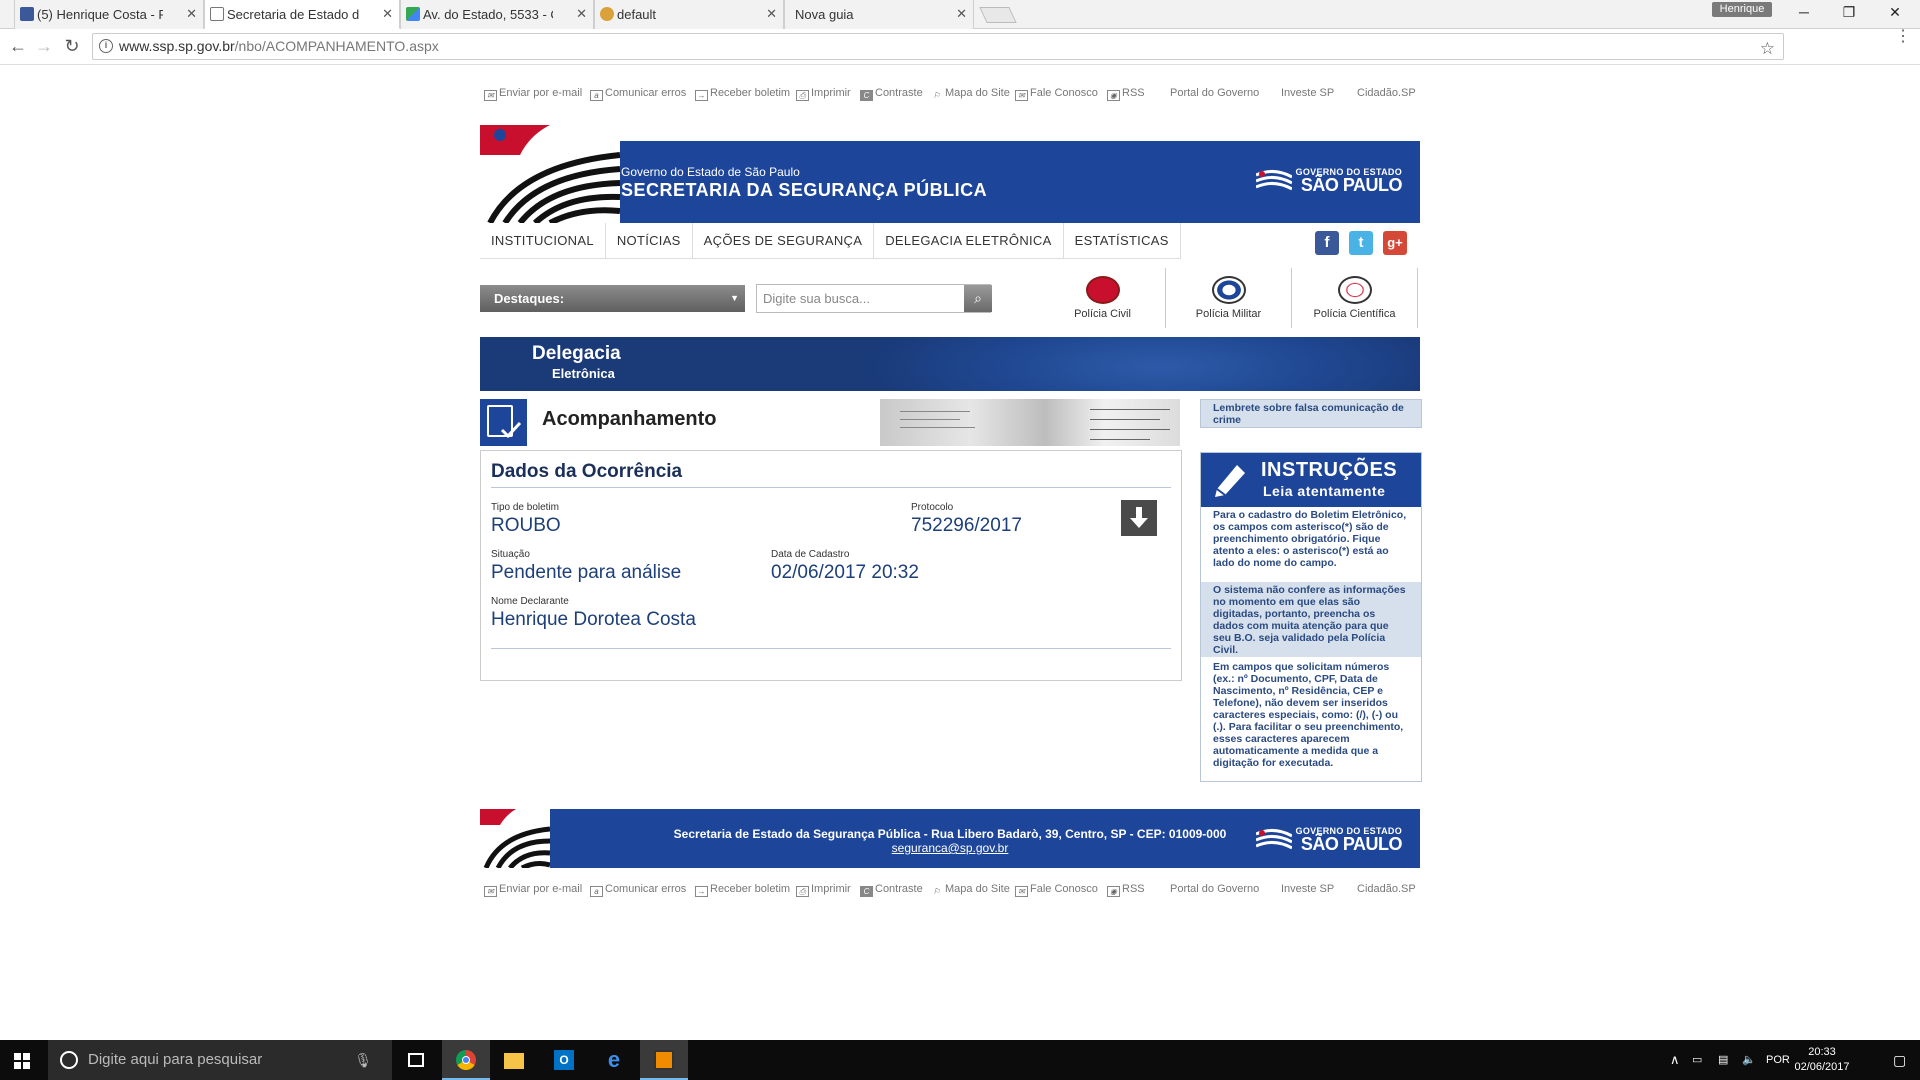 This screenshot has width=1920, height=1080. Describe the element at coordinates (1767, 48) in the screenshot. I see `bookmark-star-icon: ☆` at that location.